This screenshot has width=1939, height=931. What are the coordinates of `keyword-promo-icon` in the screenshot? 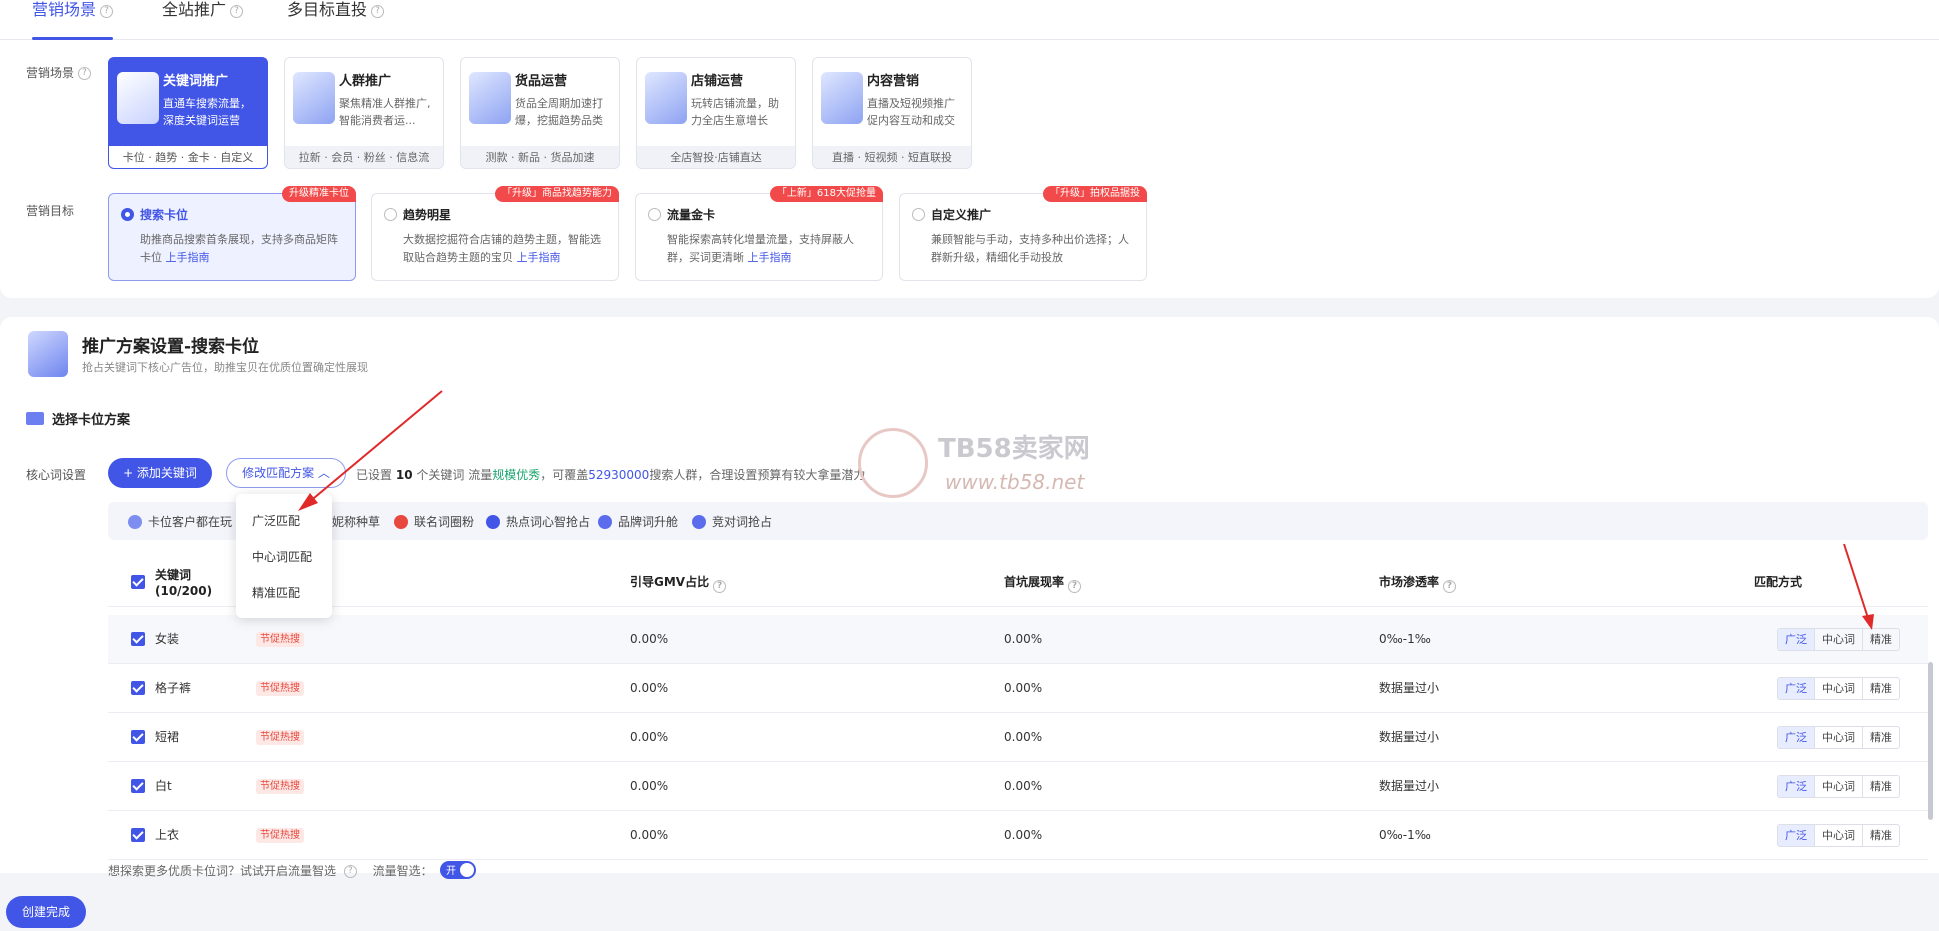 It's located at (138, 98).